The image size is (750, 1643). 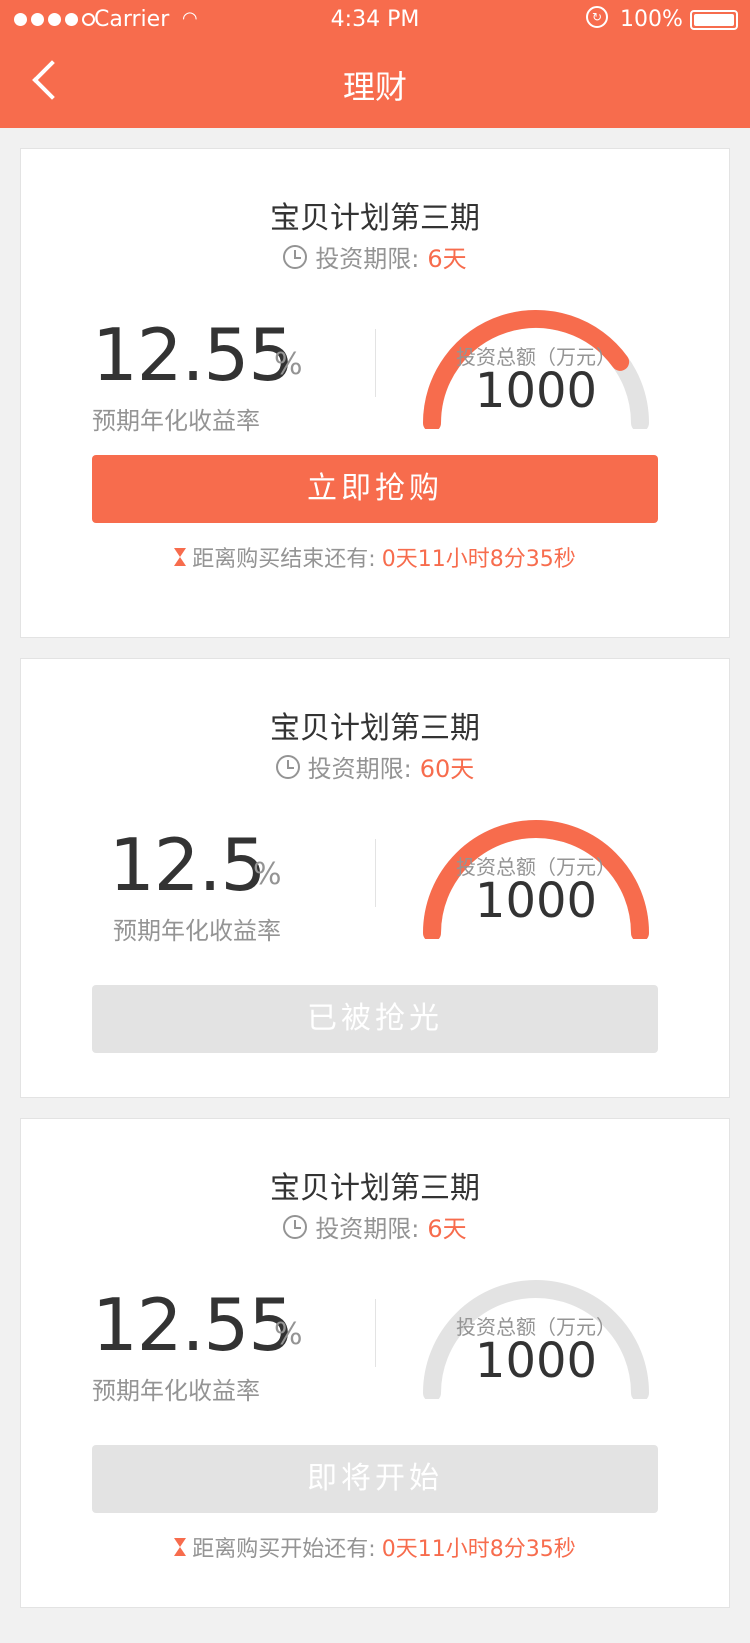 What do you see at coordinates (375, 1019) in the screenshot?
I see `sold-out-button: 已被抢光` at bounding box center [375, 1019].